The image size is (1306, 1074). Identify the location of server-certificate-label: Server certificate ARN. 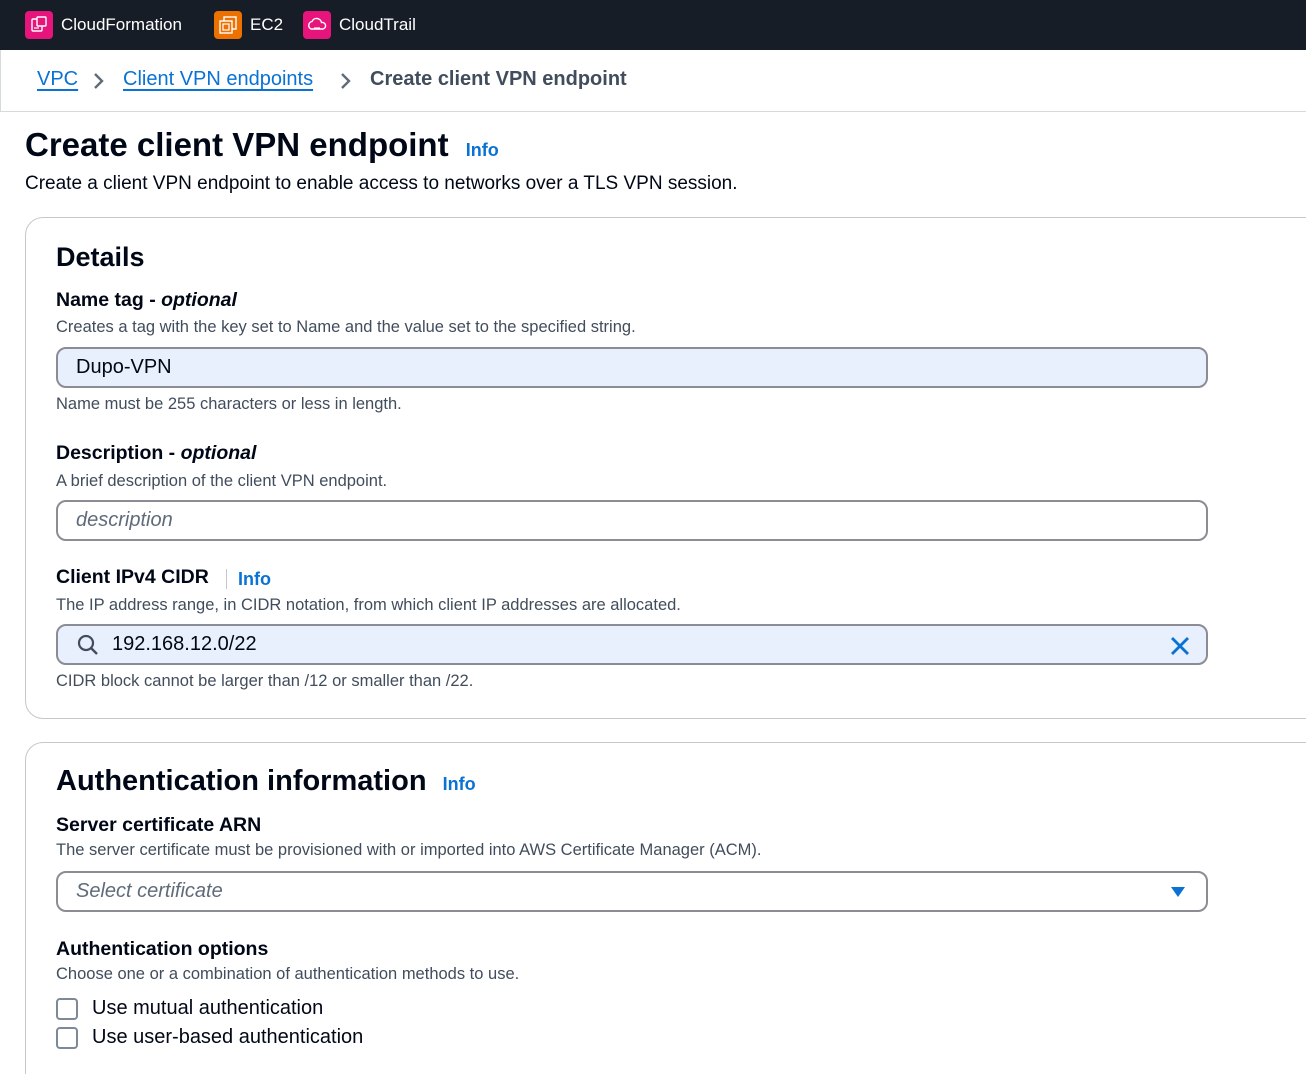
(159, 825).